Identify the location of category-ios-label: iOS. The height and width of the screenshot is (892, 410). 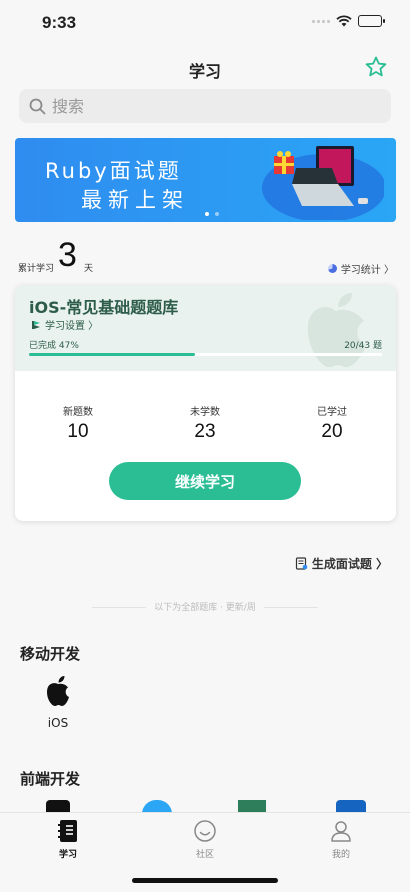
(58, 723).